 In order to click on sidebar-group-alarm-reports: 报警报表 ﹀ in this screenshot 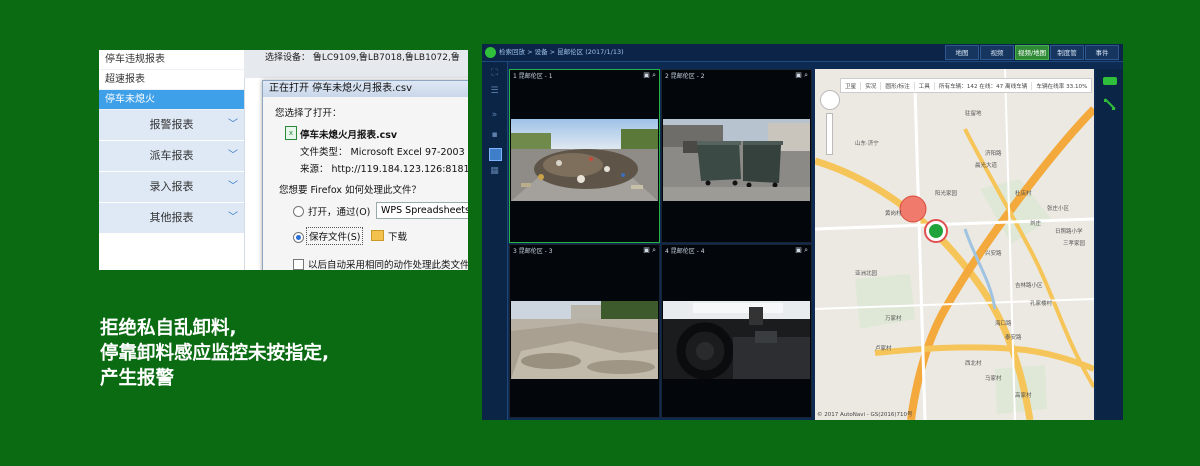, I will do `click(171, 125)`.